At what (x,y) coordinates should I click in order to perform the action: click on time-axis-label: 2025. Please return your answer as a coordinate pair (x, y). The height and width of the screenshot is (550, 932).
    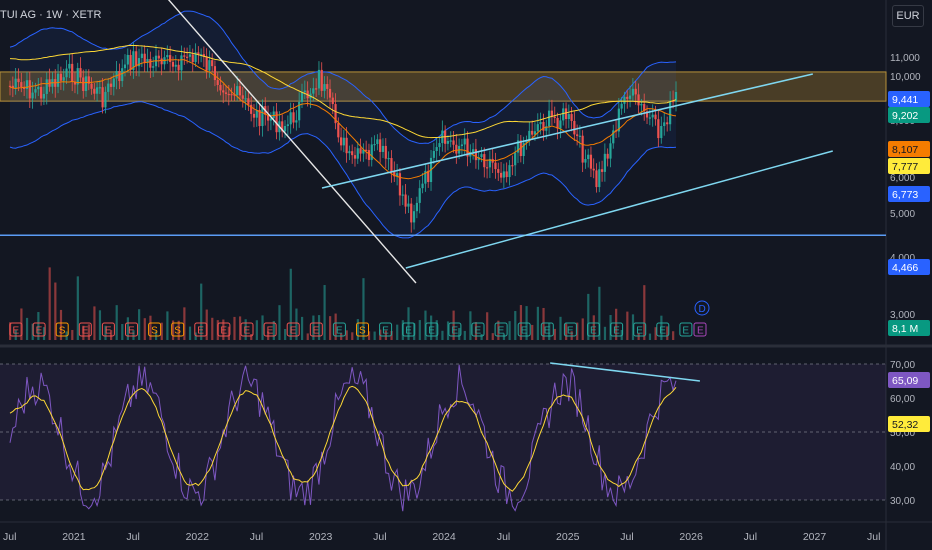
    Looking at the image, I should click on (568, 537).